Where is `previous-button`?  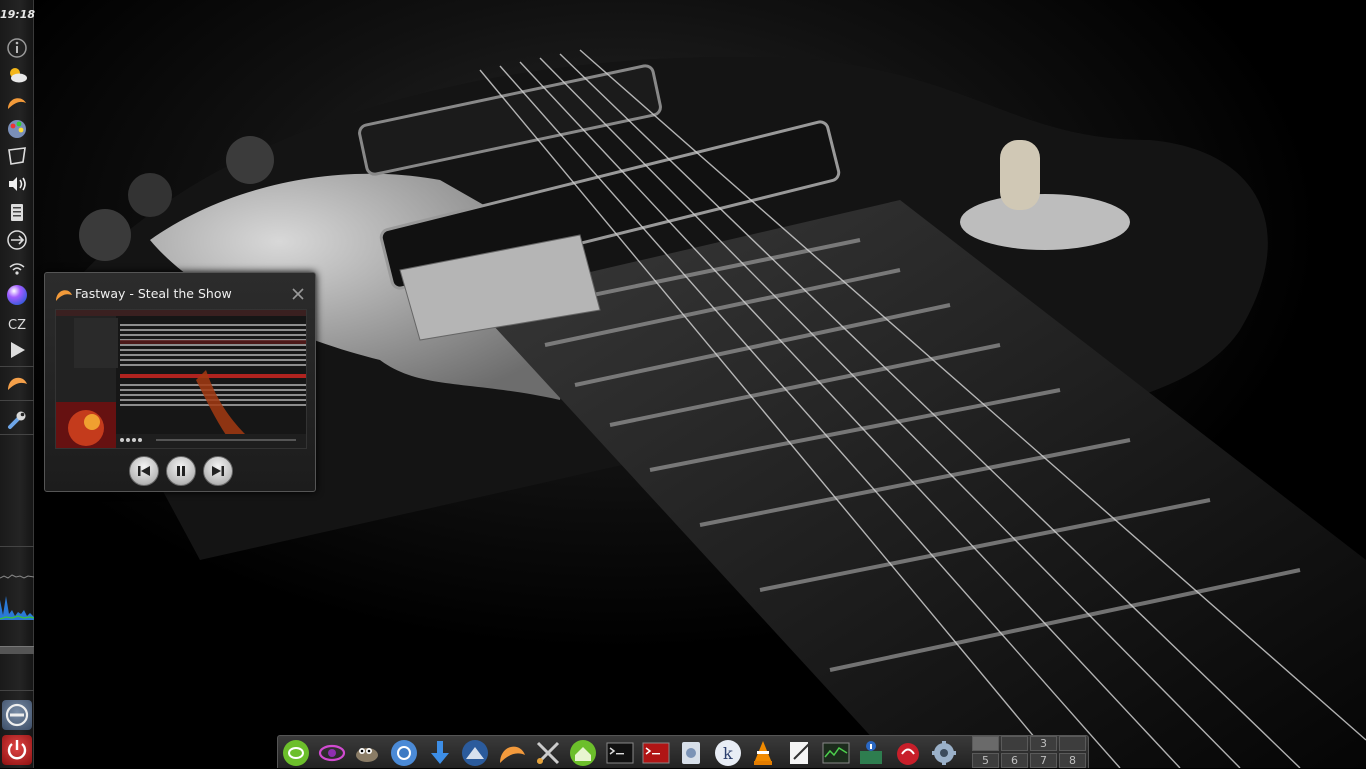 previous-button is located at coordinates (144, 471).